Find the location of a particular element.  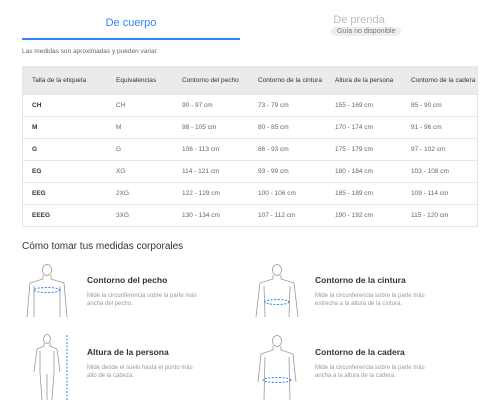

cell-equivalence: XG is located at coordinates (140, 171).